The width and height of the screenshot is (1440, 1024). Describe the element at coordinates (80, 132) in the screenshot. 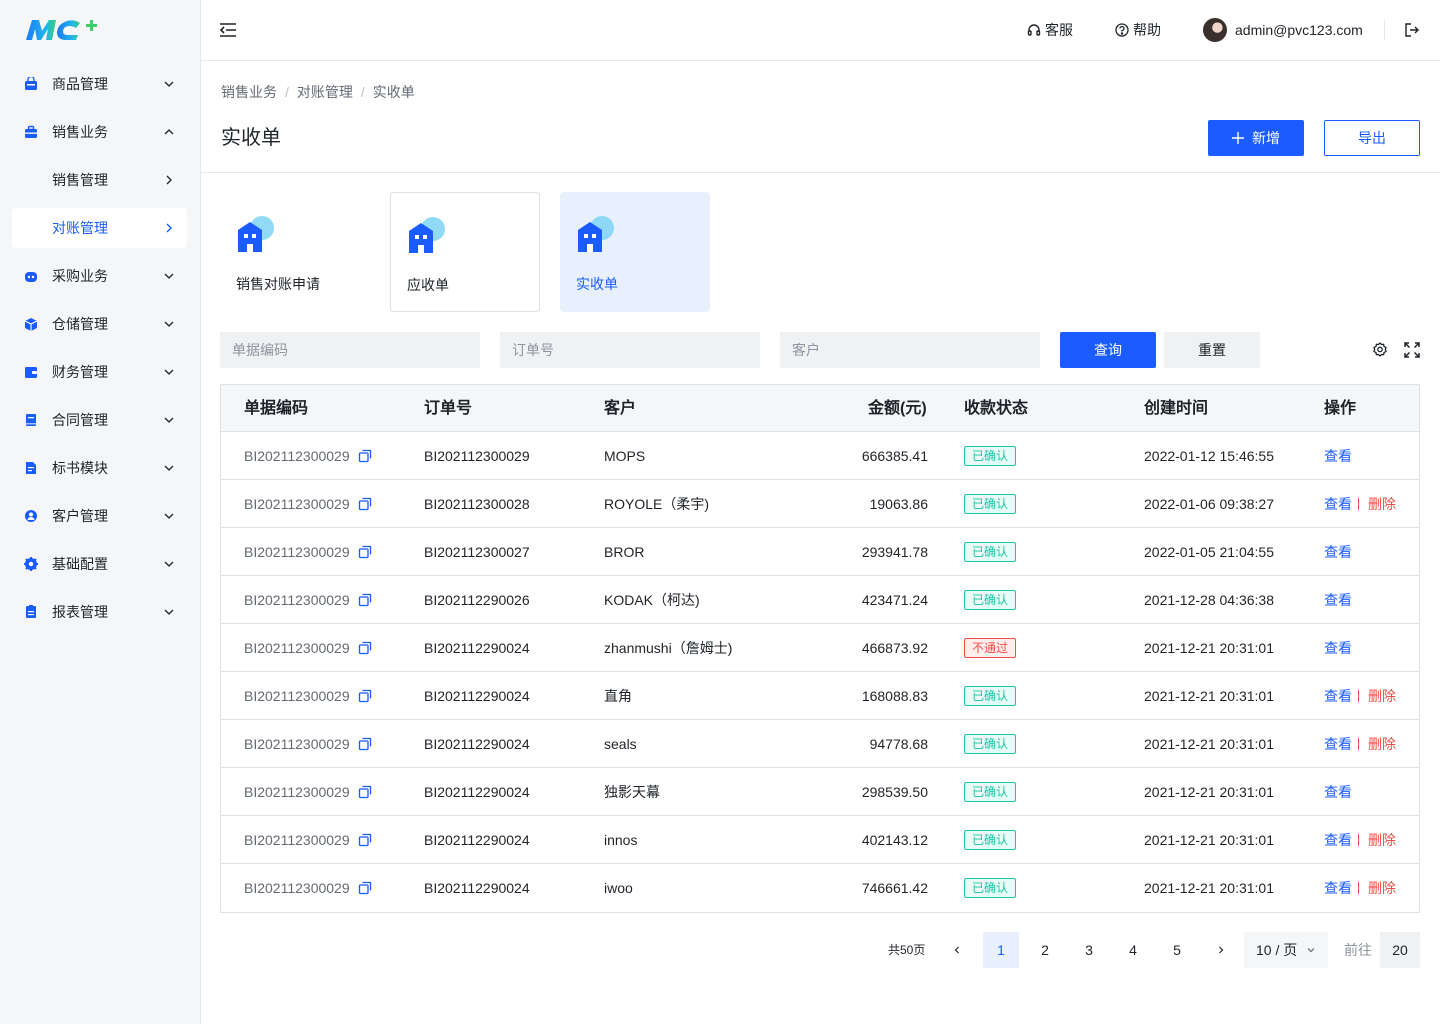

I see `sidebar-item-label: 销售业务` at that location.